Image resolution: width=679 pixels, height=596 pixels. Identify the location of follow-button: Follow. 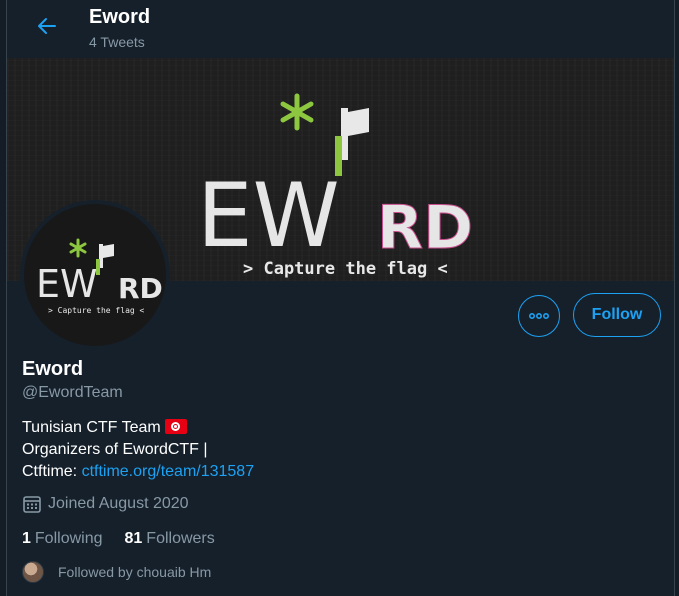
(617, 315).